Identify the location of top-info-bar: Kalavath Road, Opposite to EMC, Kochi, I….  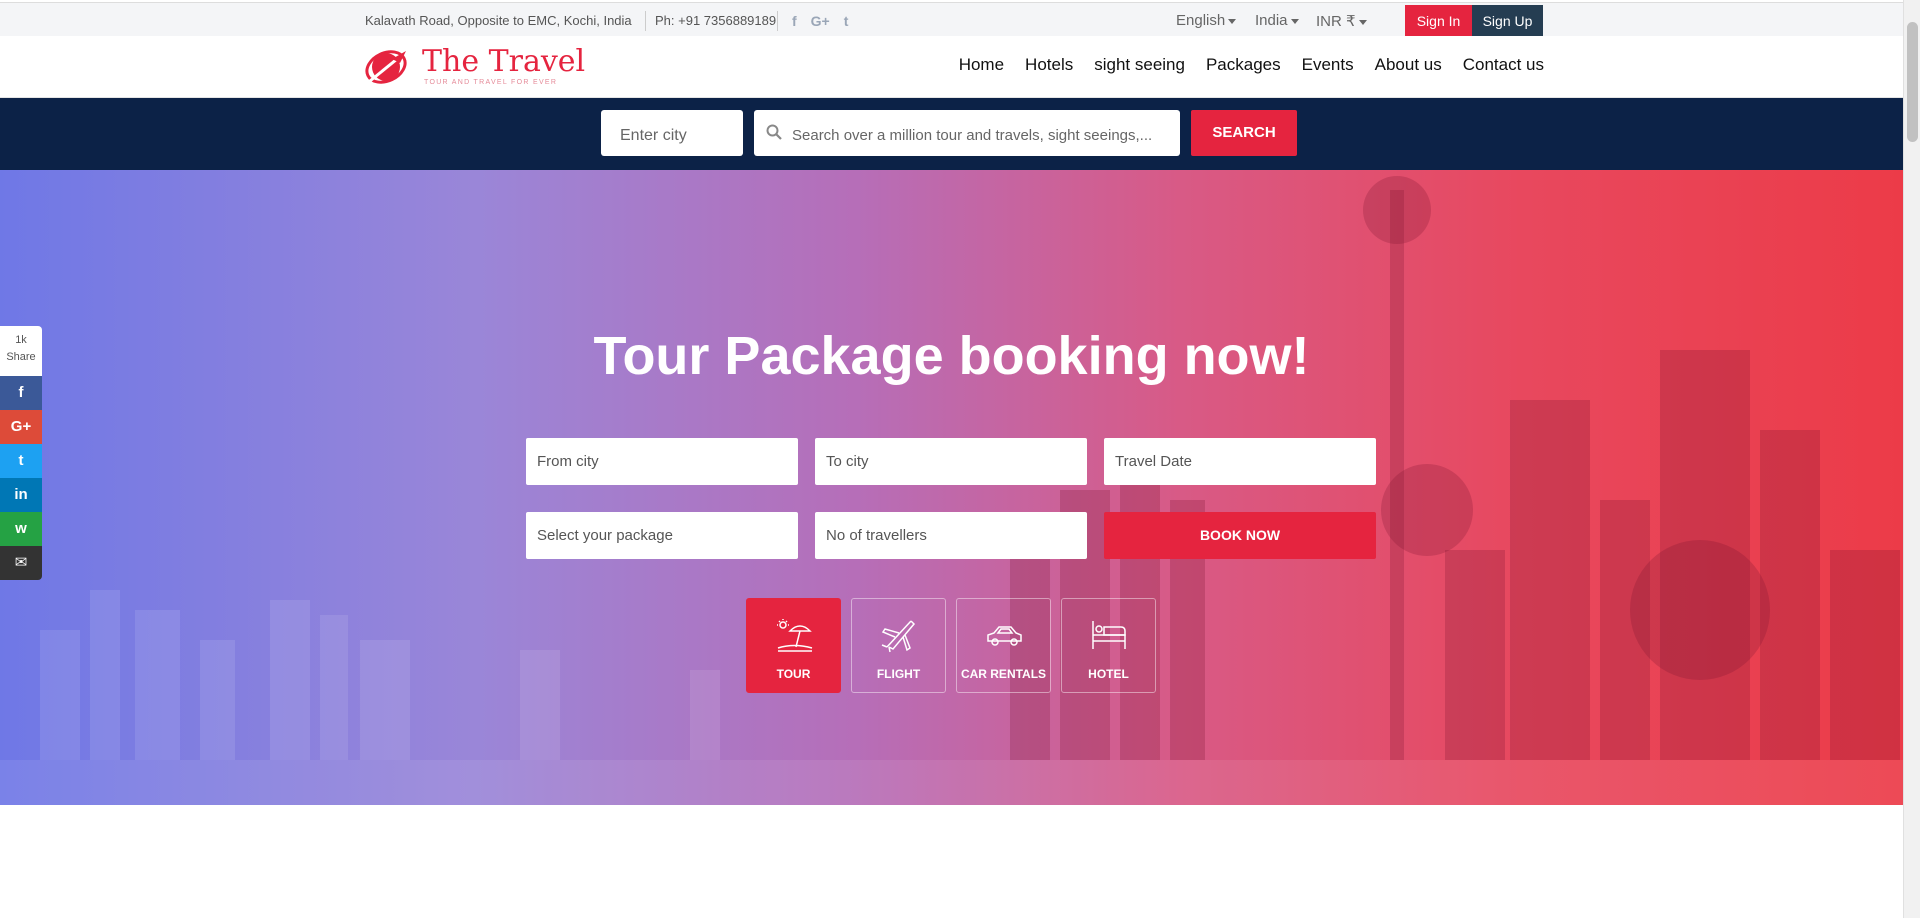
(951, 19).